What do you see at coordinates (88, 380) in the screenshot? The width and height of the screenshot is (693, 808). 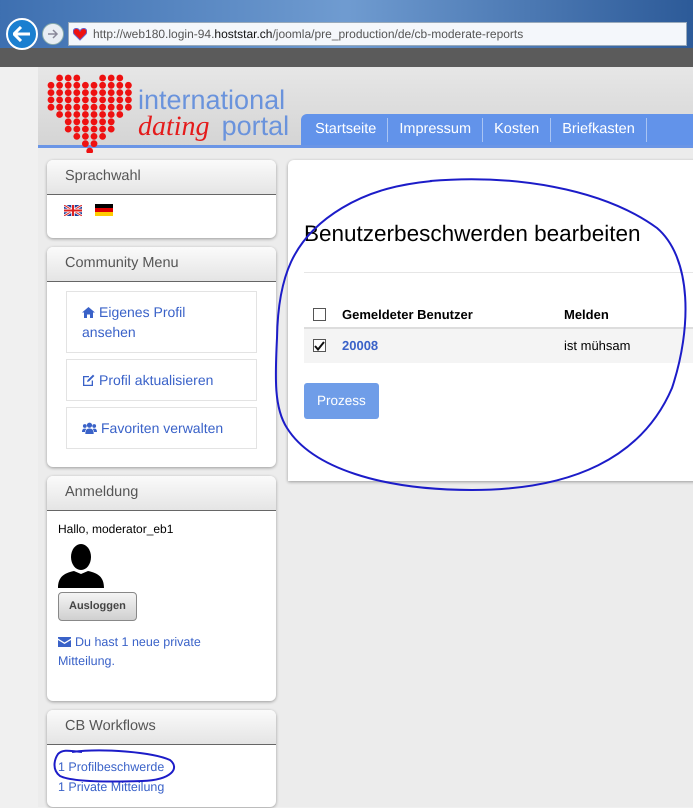 I see `edit-icon` at bounding box center [88, 380].